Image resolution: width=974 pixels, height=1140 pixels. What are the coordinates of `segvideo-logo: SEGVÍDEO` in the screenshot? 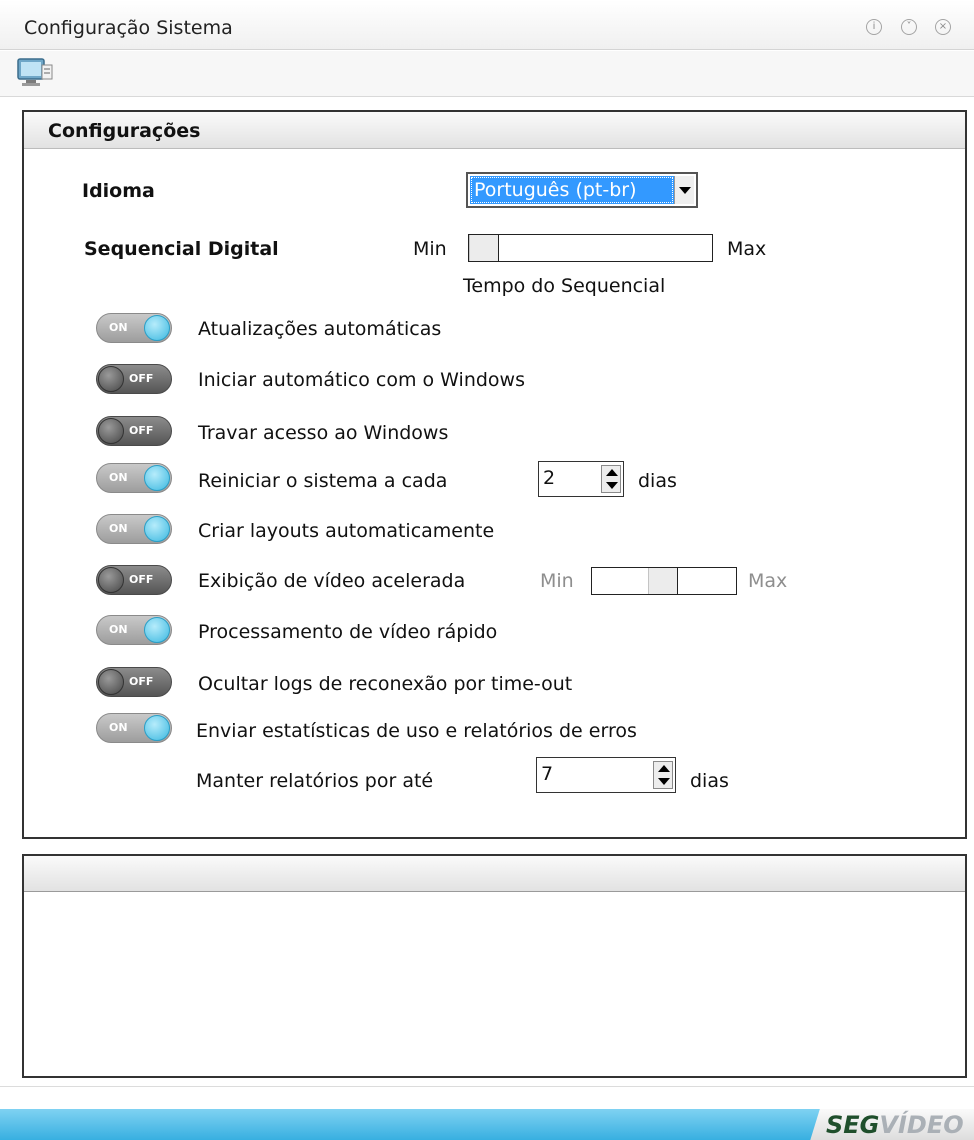 It's located at (895, 1125).